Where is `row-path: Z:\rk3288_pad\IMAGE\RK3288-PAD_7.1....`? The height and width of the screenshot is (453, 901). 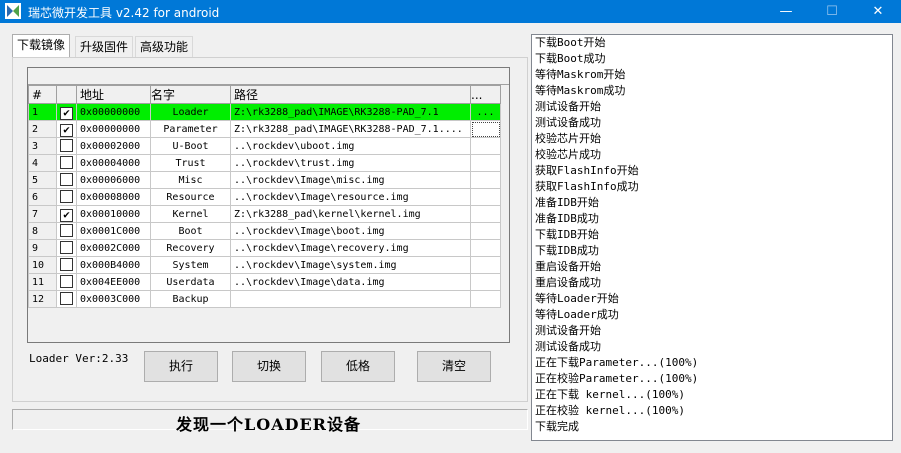
row-path: Z:\rk3288_pad\IMAGE\RK3288-PAD_7.1.... is located at coordinates (350, 129).